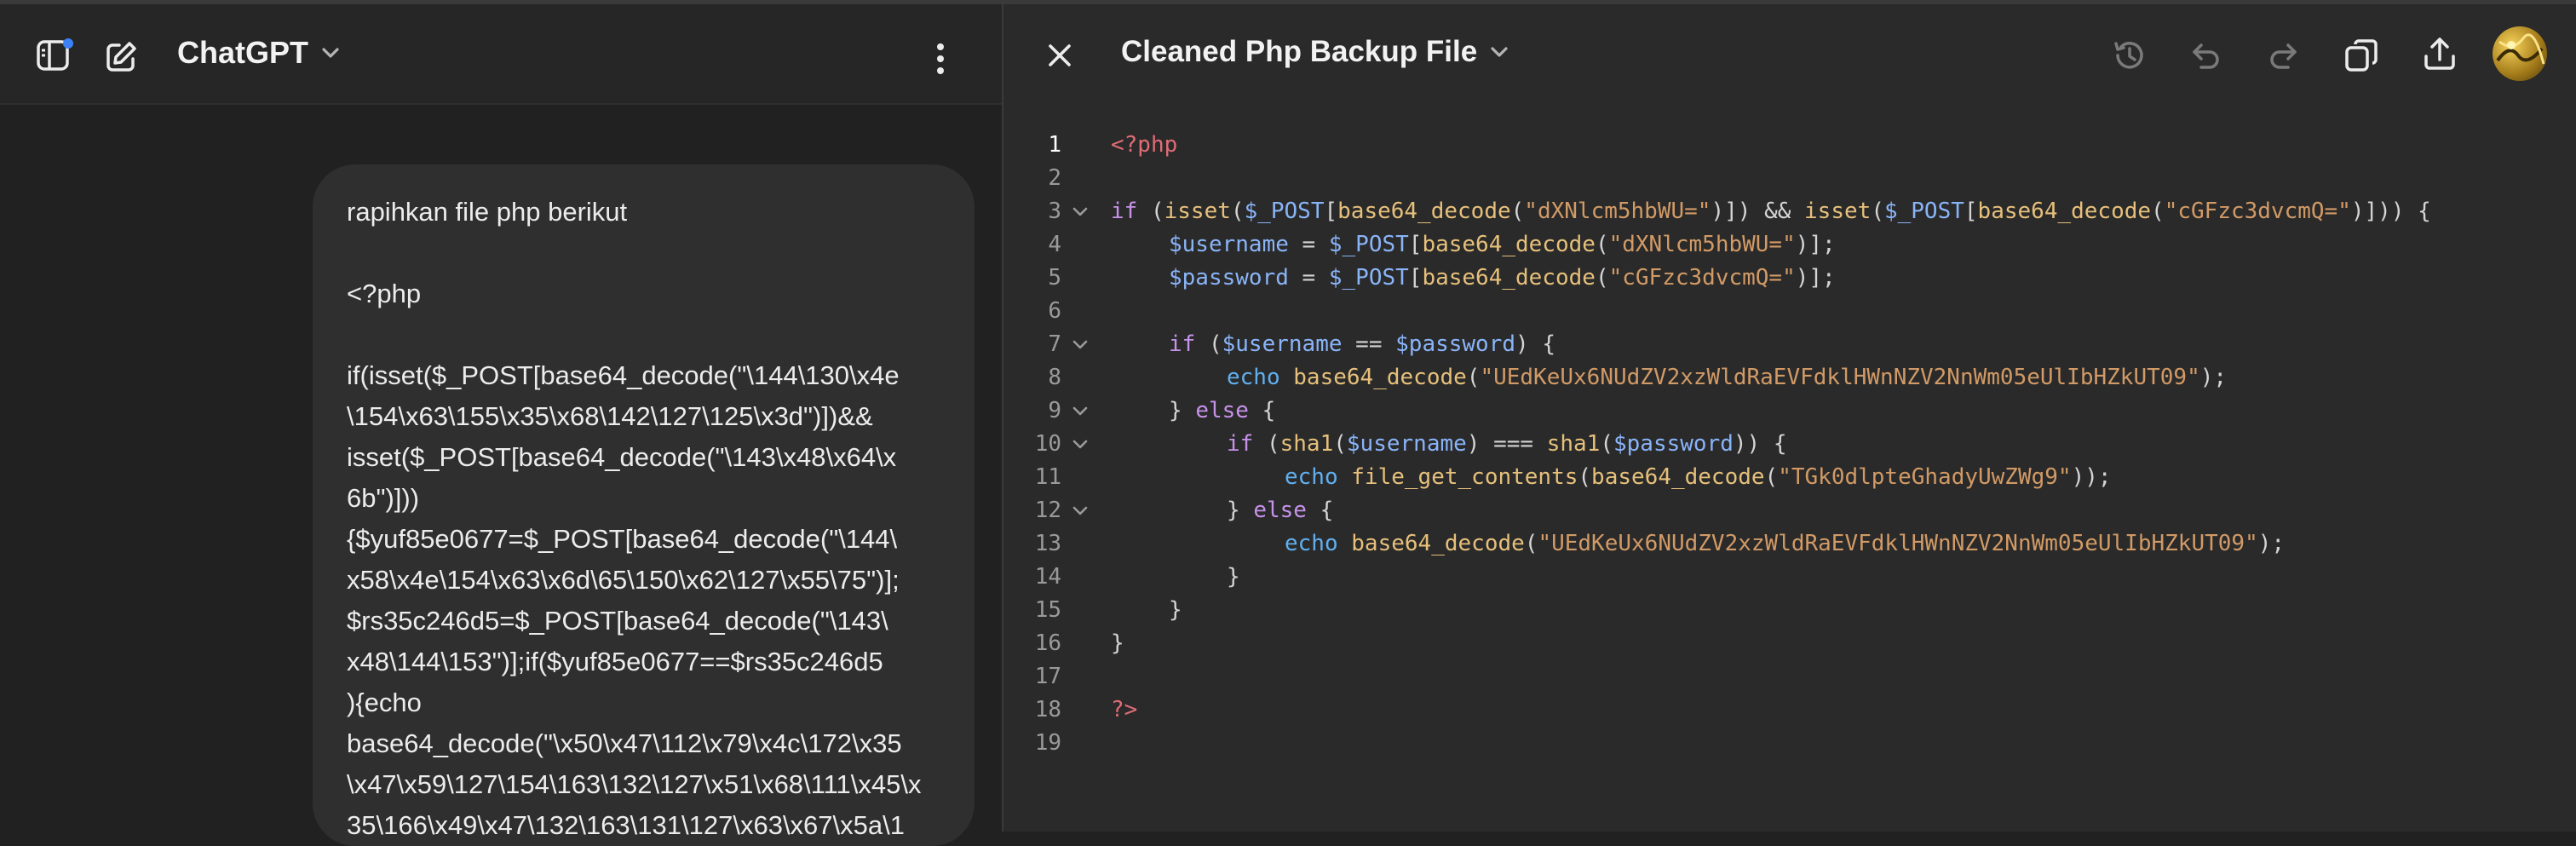 The width and height of the screenshot is (2576, 846). I want to click on new-chat-button, so click(121, 57).